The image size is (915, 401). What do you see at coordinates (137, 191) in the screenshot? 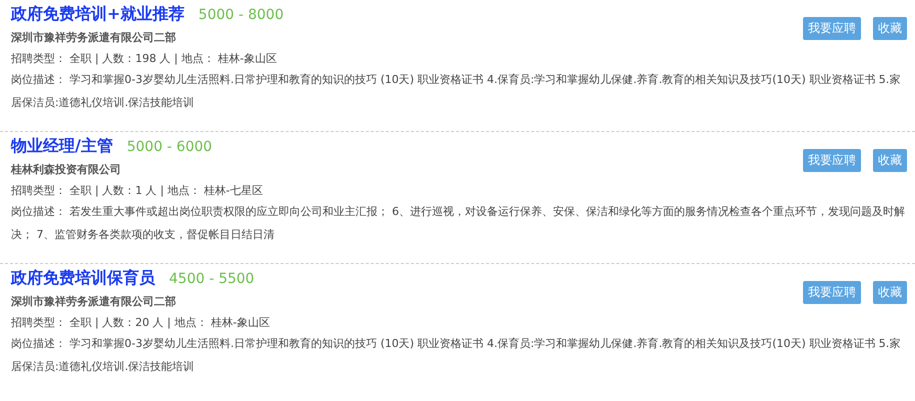
I see `job-details: 招聘类型： 全职 | 人数：1 人 | 地点： 桂林-七星区` at bounding box center [137, 191].